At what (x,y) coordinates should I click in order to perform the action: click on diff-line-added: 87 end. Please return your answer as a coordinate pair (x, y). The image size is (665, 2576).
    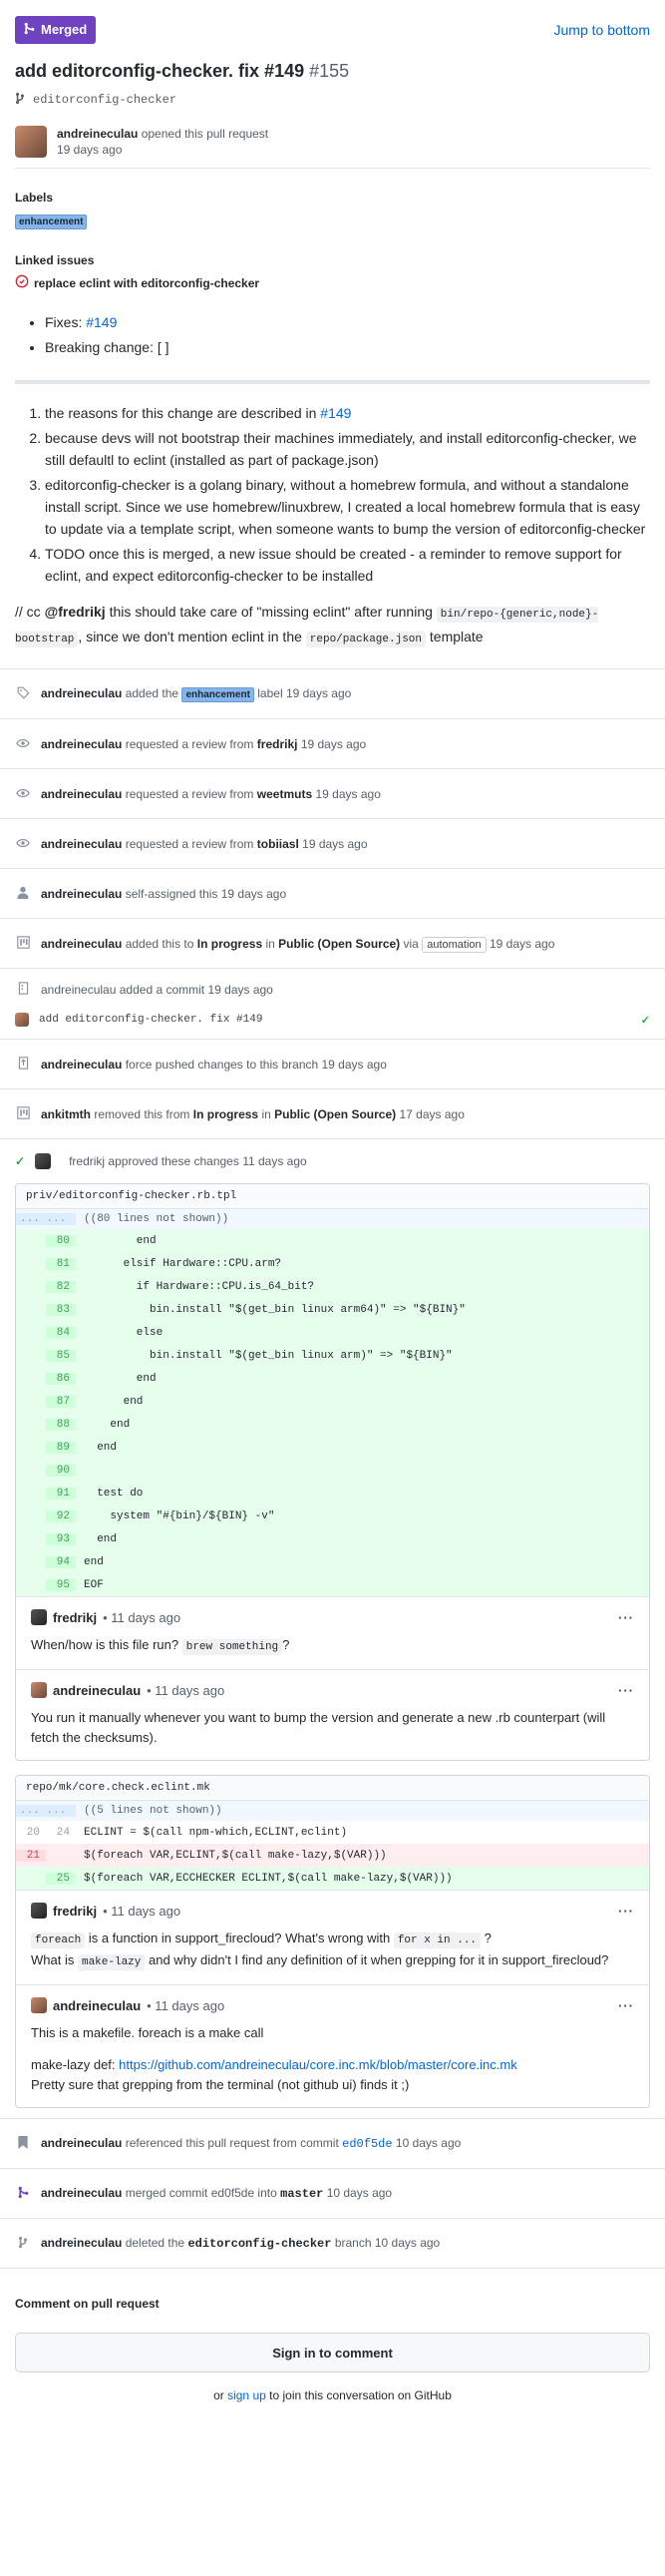
    Looking at the image, I should click on (332, 1401).